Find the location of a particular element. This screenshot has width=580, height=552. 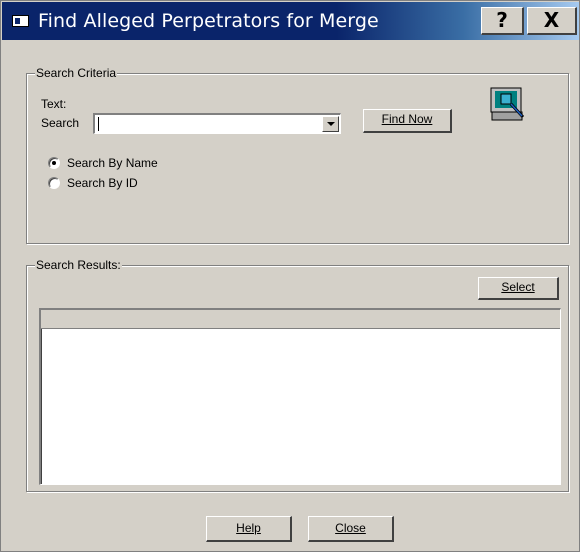

results-list-header is located at coordinates (300, 319).